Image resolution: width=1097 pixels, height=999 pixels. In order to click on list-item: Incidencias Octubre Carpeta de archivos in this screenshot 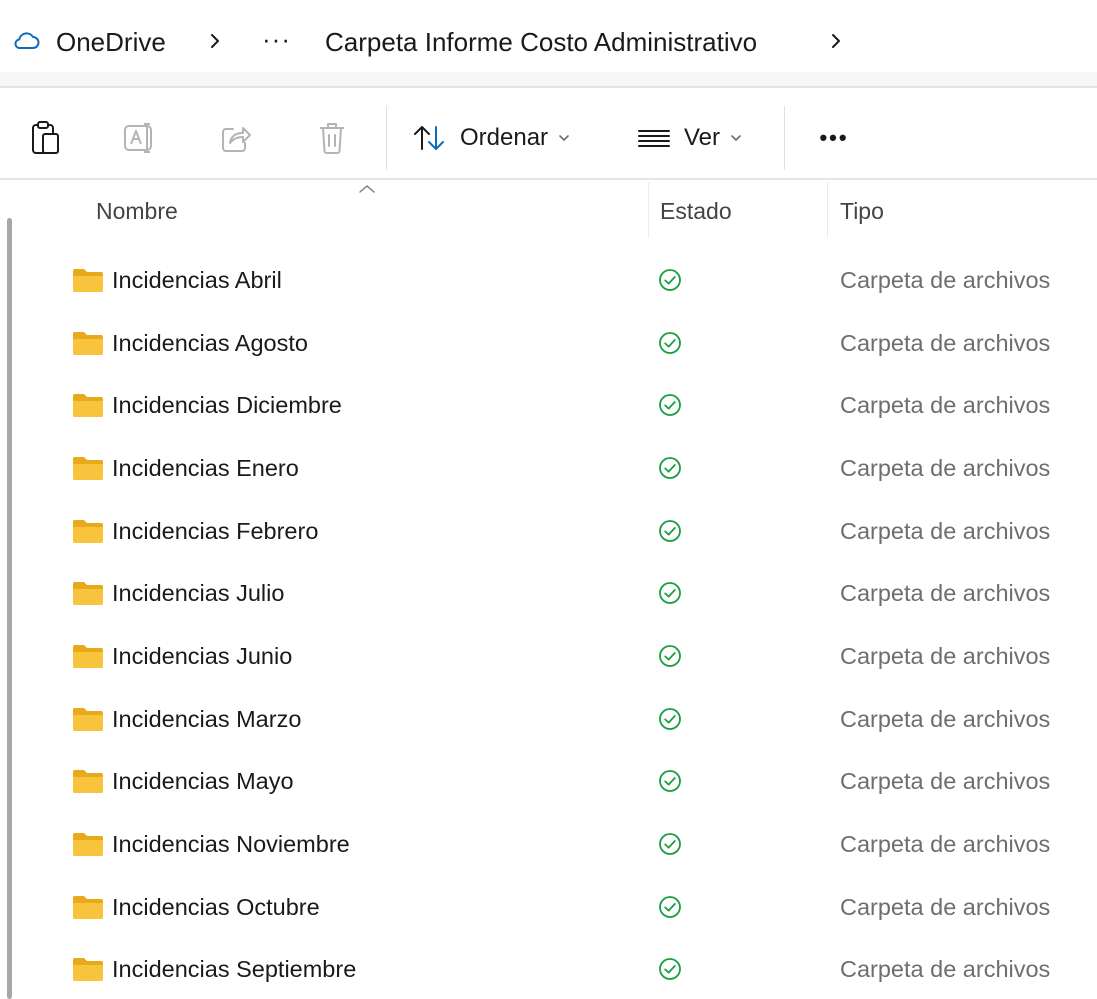, I will do `click(564, 907)`.